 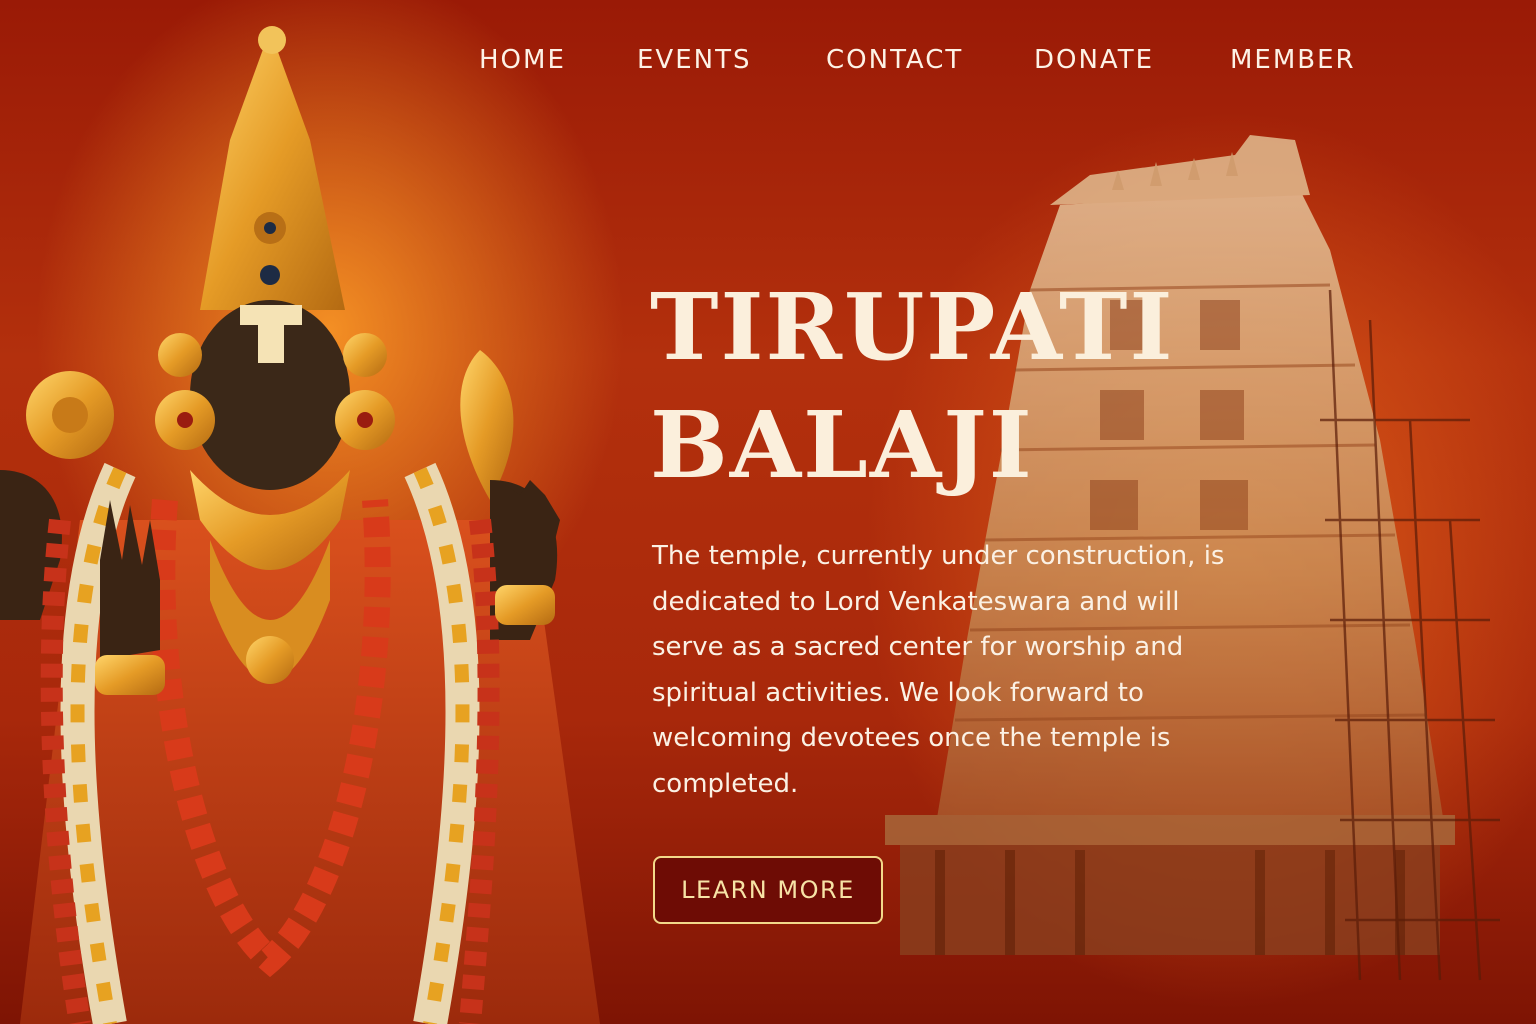 I want to click on nav-contact-link: CONTACT, so click(x=894, y=60).